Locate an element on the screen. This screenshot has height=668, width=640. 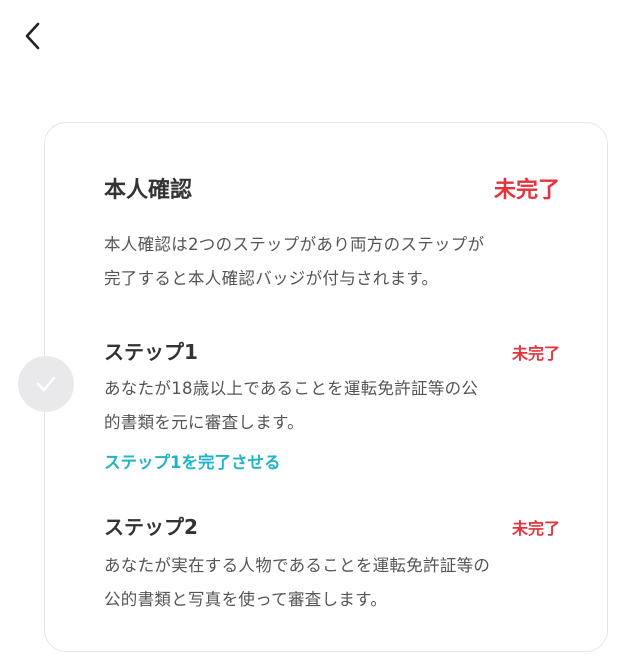
back-button is located at coordinates (34, 36).